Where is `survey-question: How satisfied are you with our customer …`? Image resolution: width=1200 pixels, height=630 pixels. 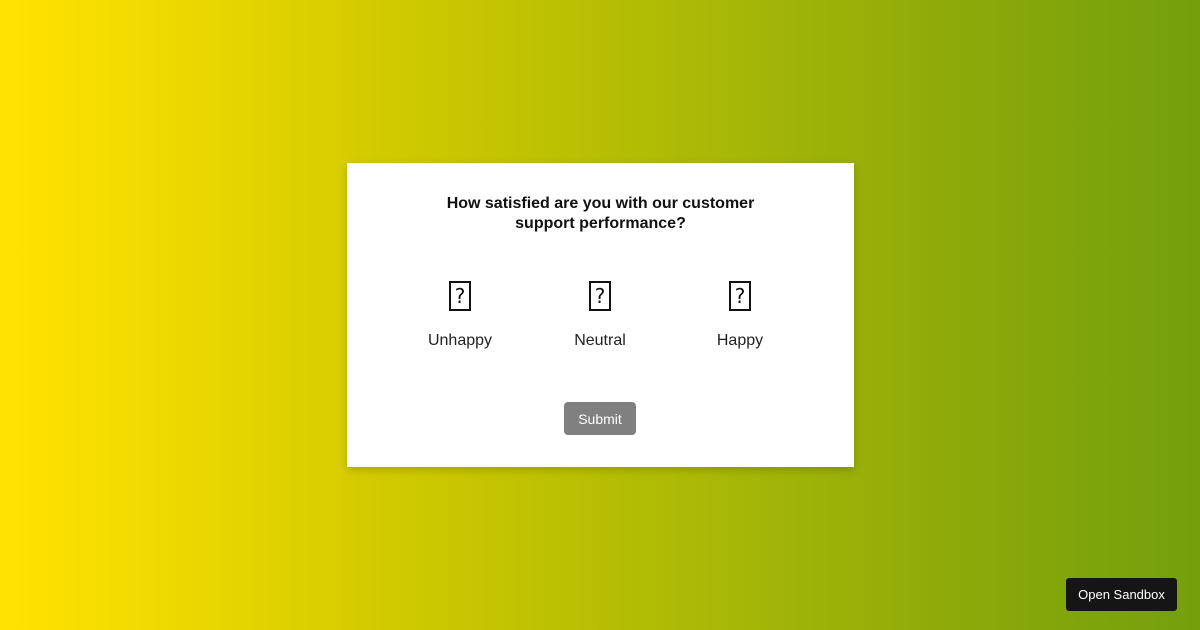
survey-question: How satisfied are you with our customer … is located at coordinates (600, 214).